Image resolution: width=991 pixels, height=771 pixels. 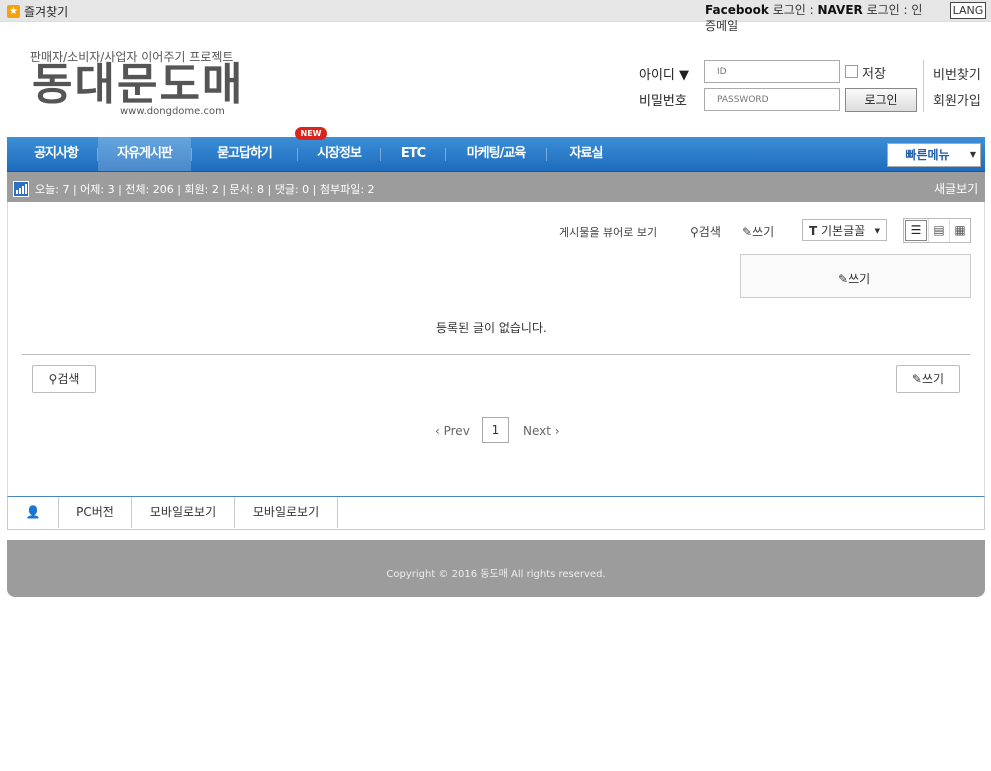 What do you see at coordinates (772, 71) in the screenshot?
I see `id-input` at bounding box center [772, 71].